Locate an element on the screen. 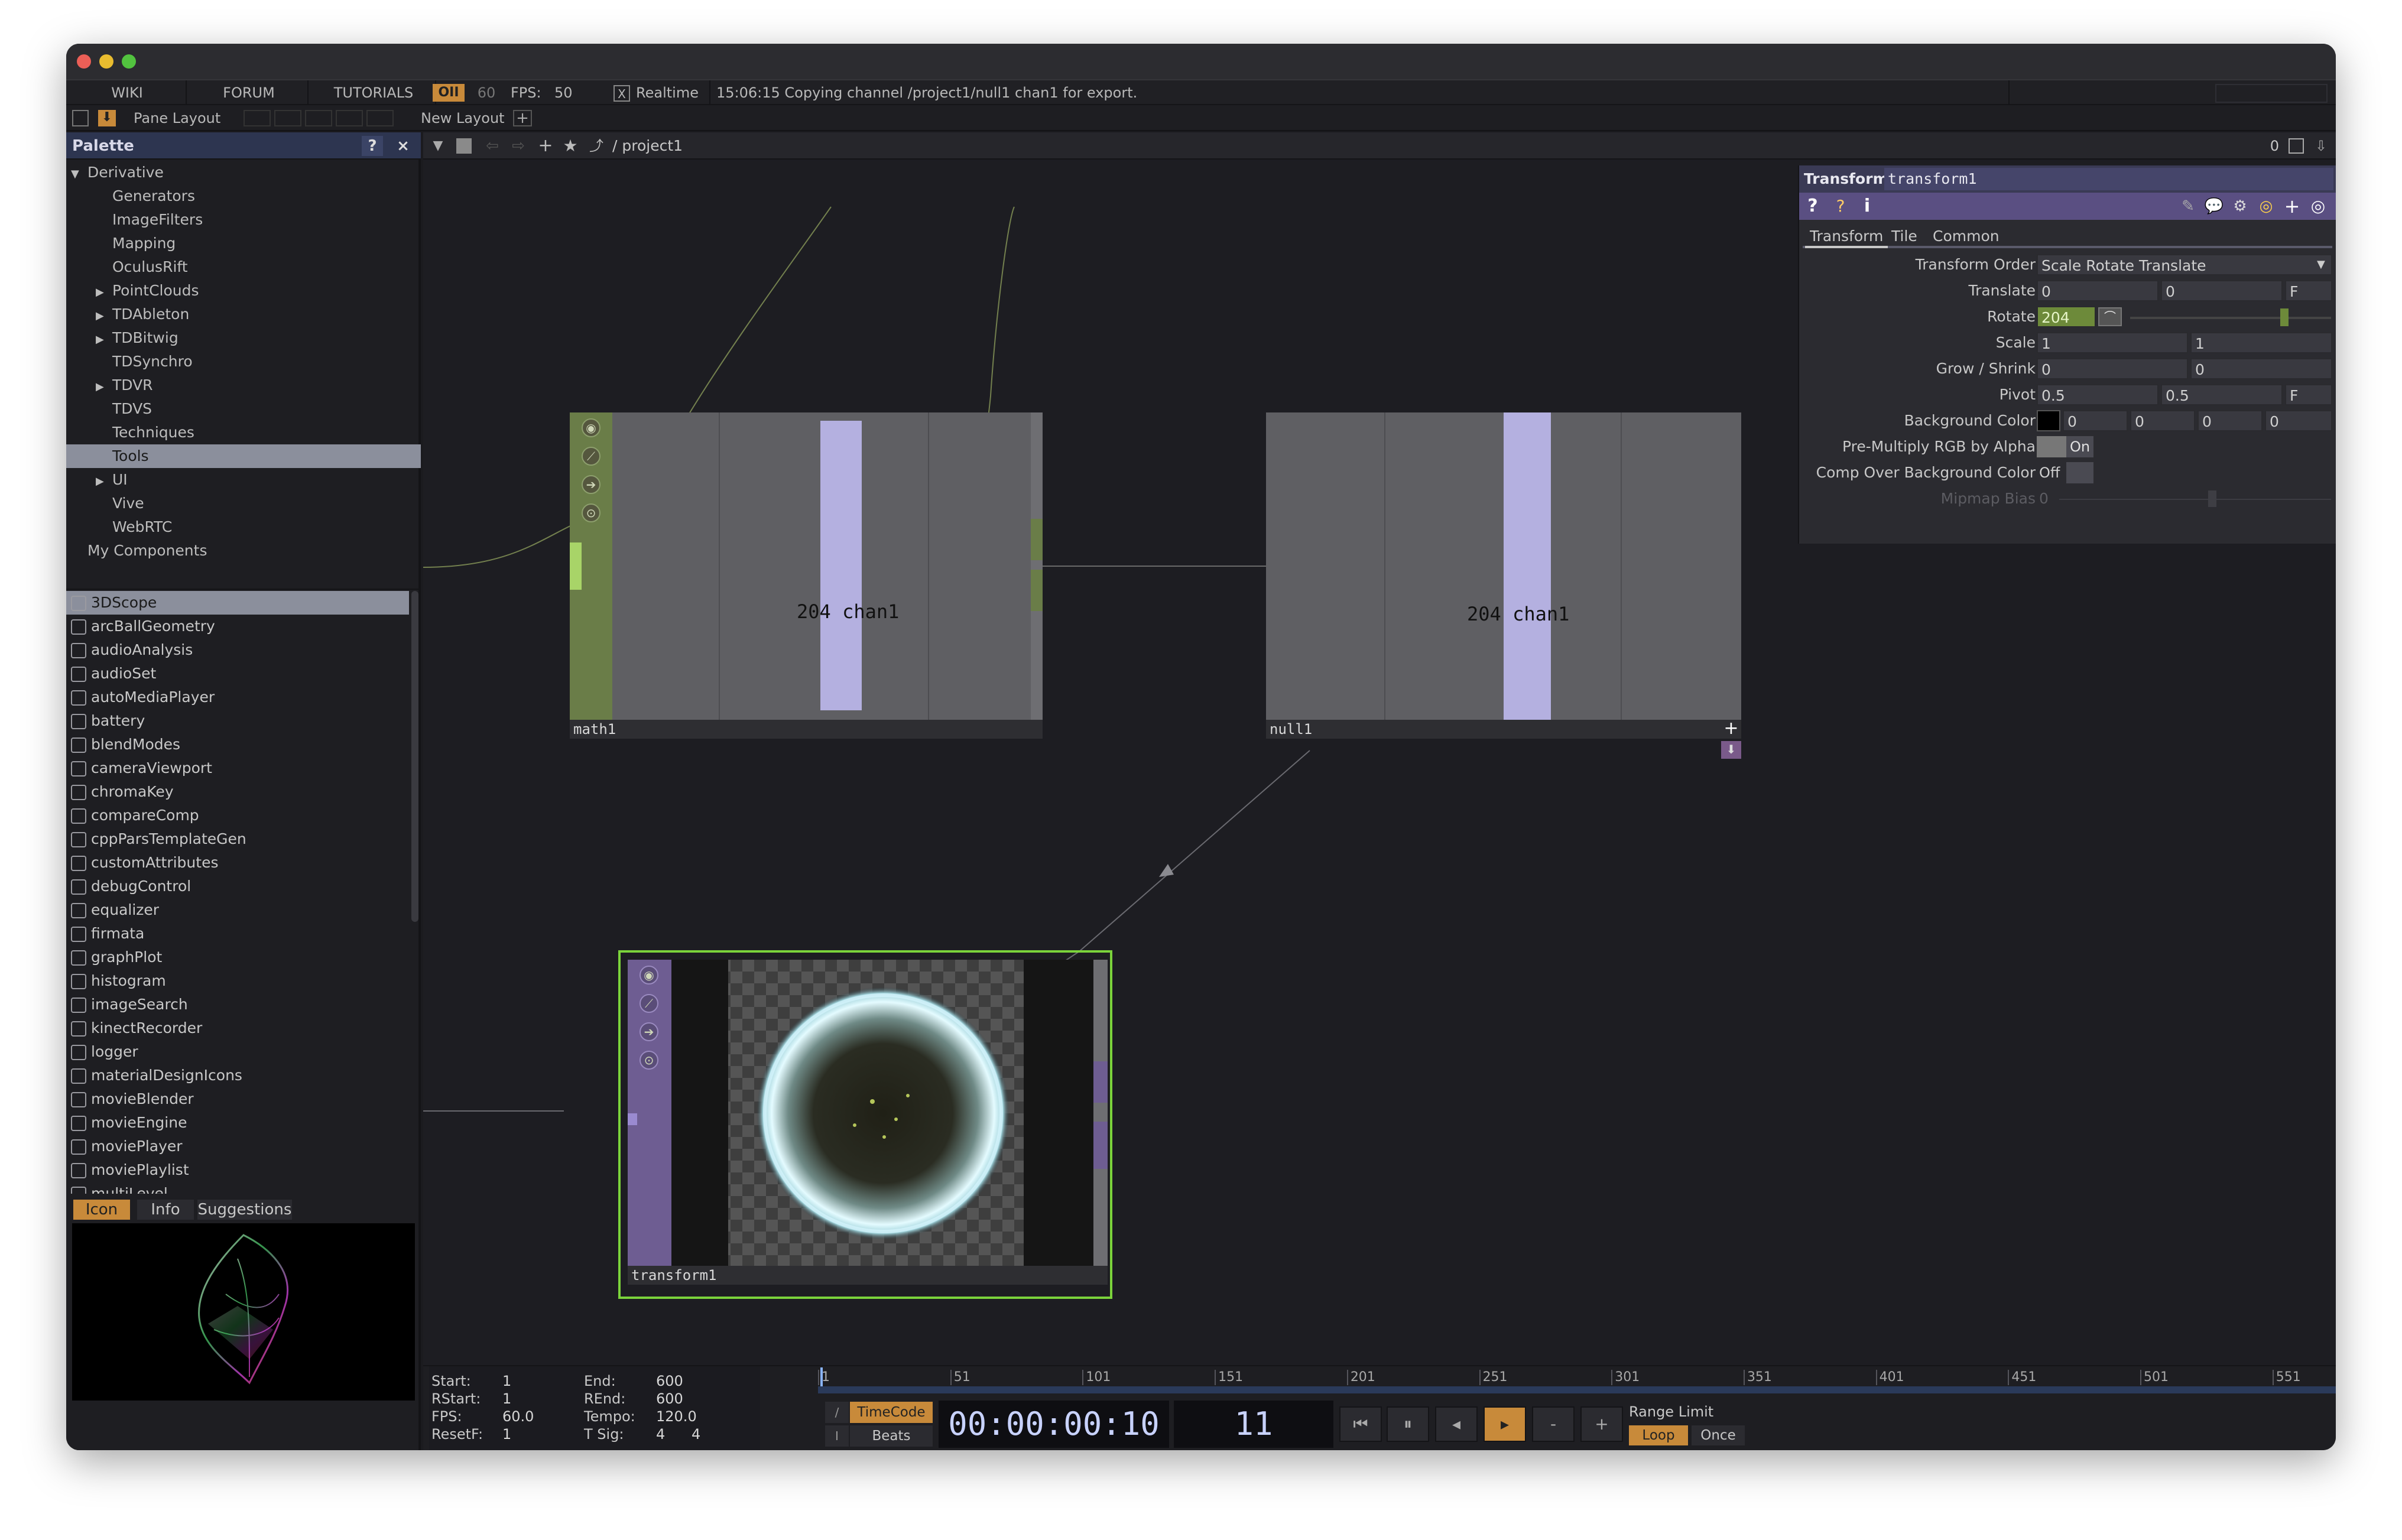 Image resolution: width=2402 pixels, height=1540 pixels. math1-node: ◉ ⟋ ➔ ⊙ 204 chan1 math1 is located at coordinates (806, 575).